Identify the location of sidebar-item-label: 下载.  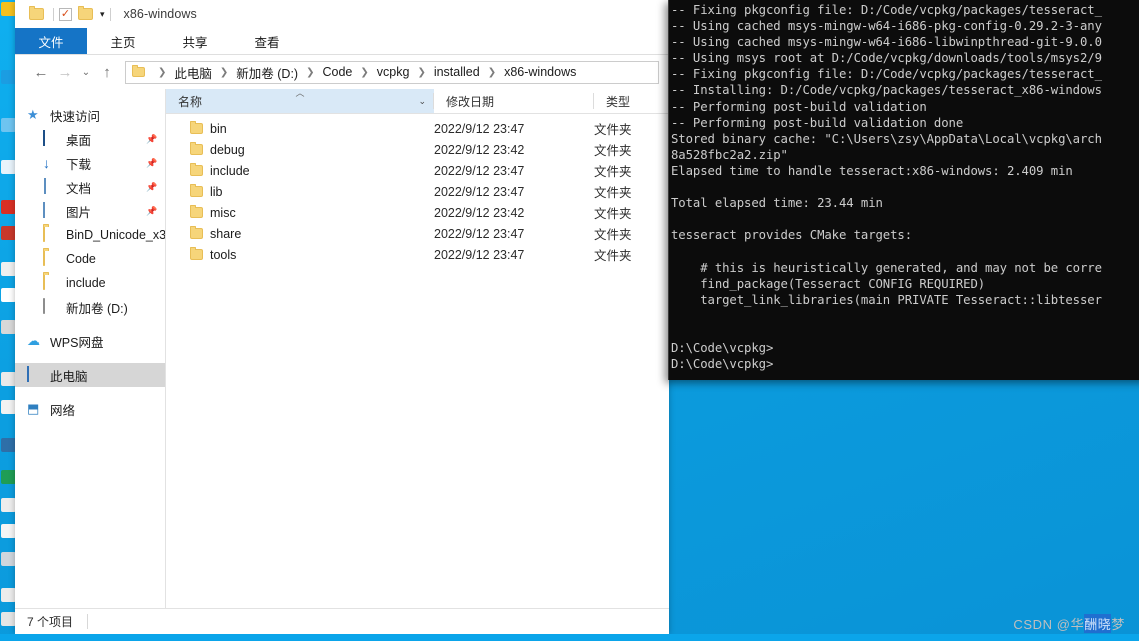
(79, 164).